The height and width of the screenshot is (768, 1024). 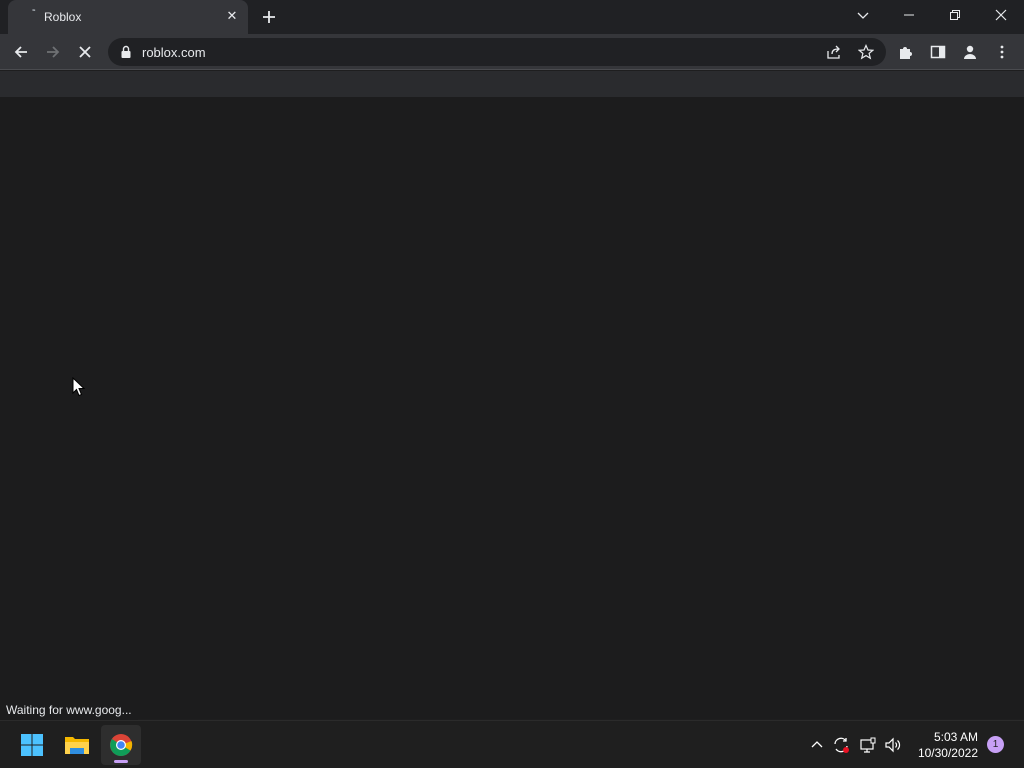 I want to click on star-icon, so click(x=866, y=52).